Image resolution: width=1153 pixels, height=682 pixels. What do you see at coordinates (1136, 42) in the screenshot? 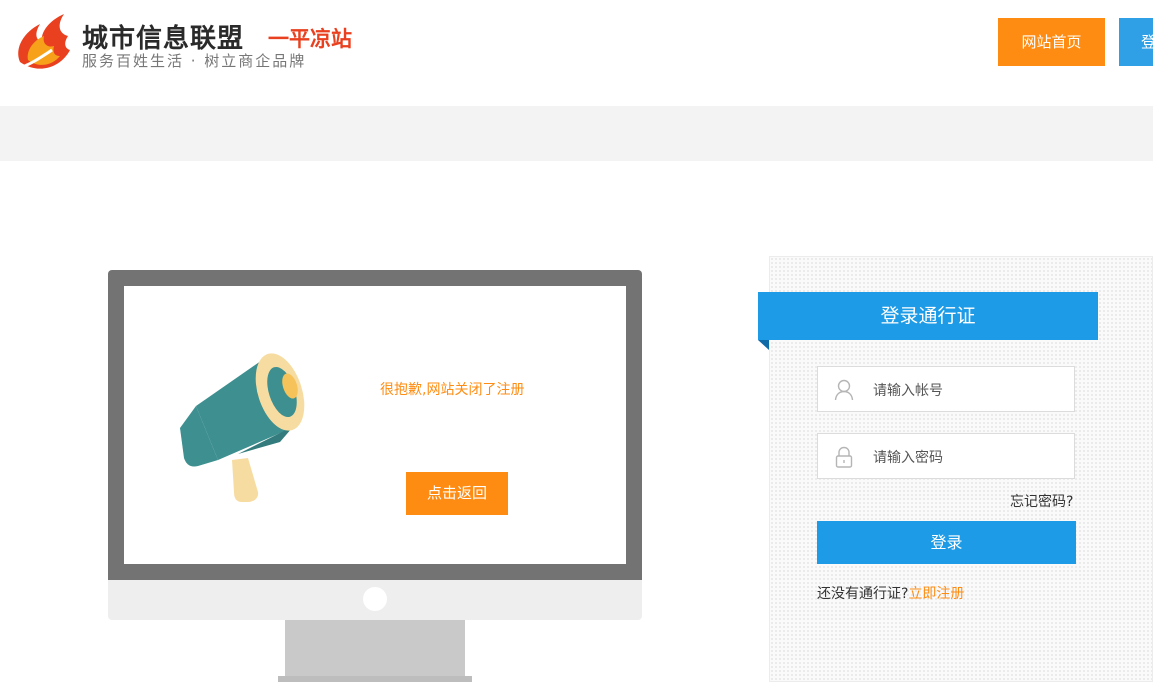
I see `login-top-button: 登` at bounding box center [1136, 42].